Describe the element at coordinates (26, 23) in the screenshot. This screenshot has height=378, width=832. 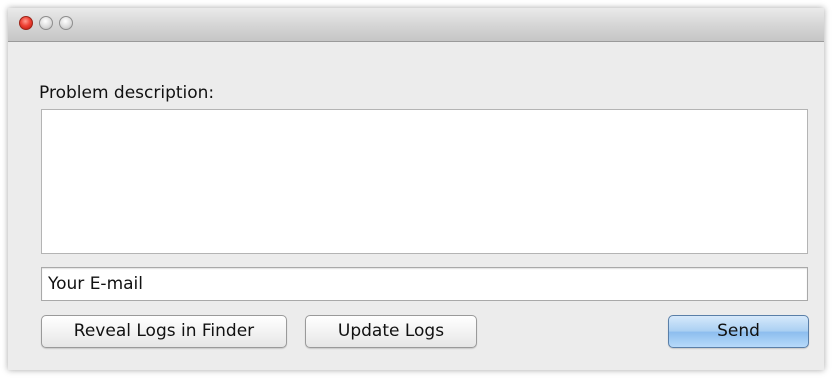
I see `close-icon` at that location.